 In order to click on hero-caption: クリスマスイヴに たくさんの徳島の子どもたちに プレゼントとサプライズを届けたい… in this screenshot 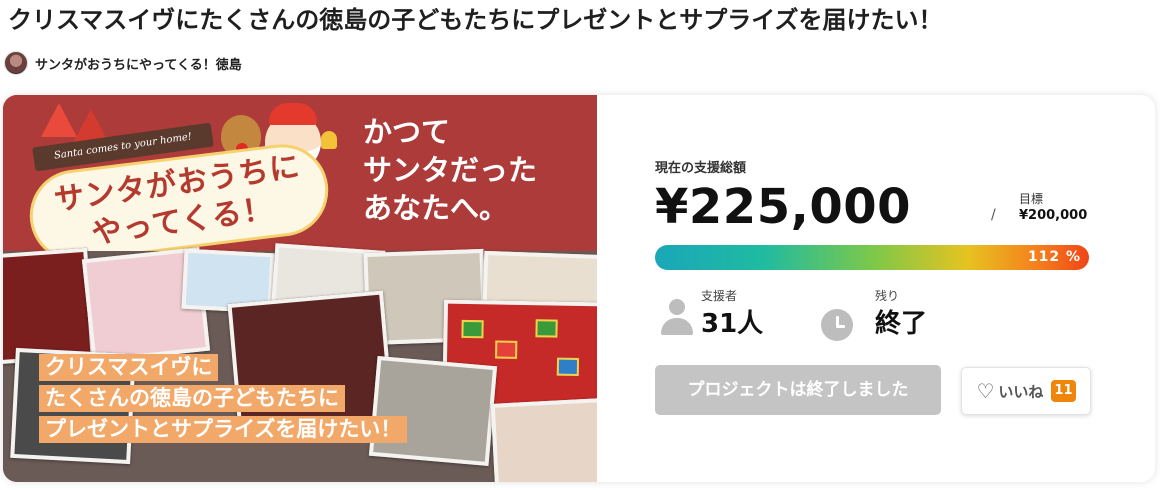, I will do `click(223, 400)`.